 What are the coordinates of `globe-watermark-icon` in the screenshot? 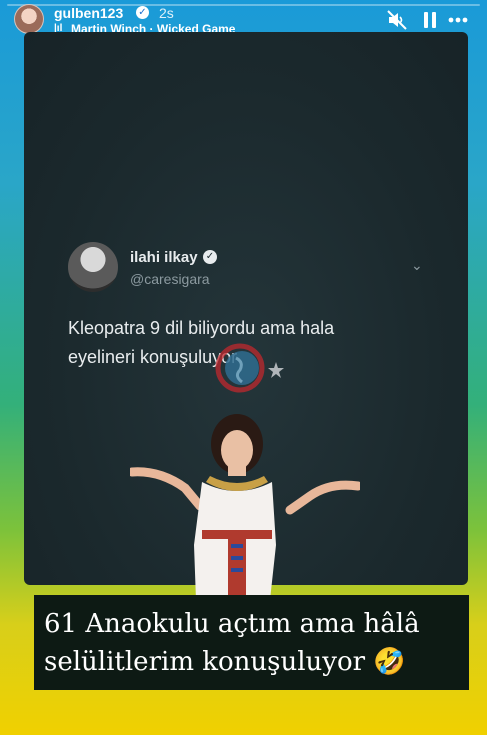 It's located at (249, 368).